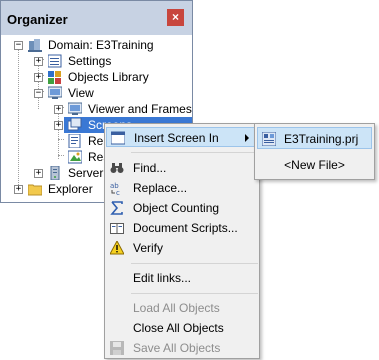  I want to click on submenu-item-new-file: <New File>, so click(314, 165).